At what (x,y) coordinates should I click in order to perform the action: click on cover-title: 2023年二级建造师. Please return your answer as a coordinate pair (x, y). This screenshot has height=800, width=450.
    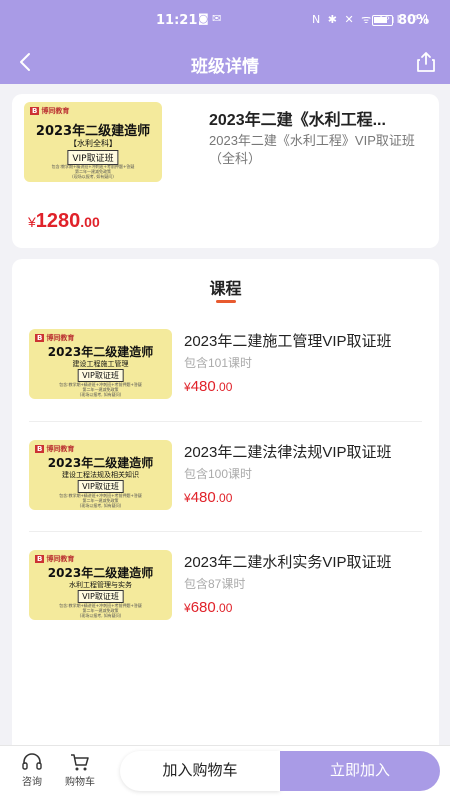
    Looking at the image, I should click on (93, 131).